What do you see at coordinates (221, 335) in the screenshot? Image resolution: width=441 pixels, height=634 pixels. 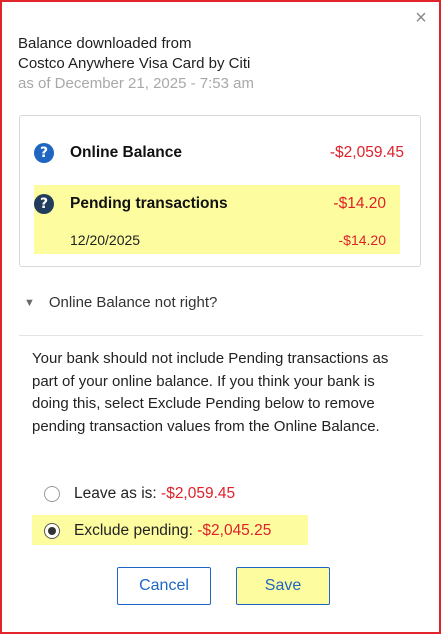 I see `section-divider` at bounding box center [221, 335].